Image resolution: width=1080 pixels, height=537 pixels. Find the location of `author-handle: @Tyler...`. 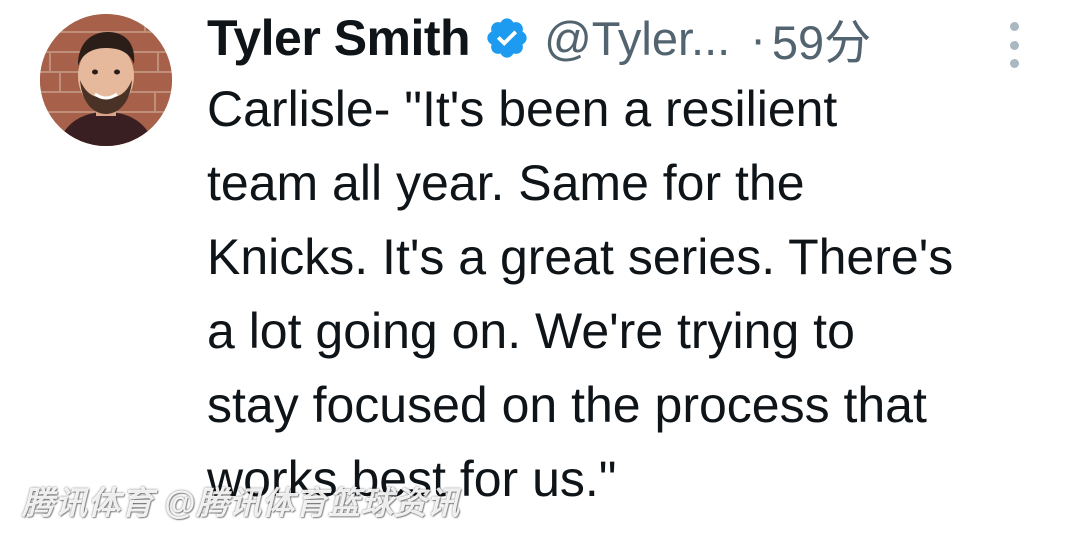

author-handle: @Tyler... is located at coordinates (637, 38).